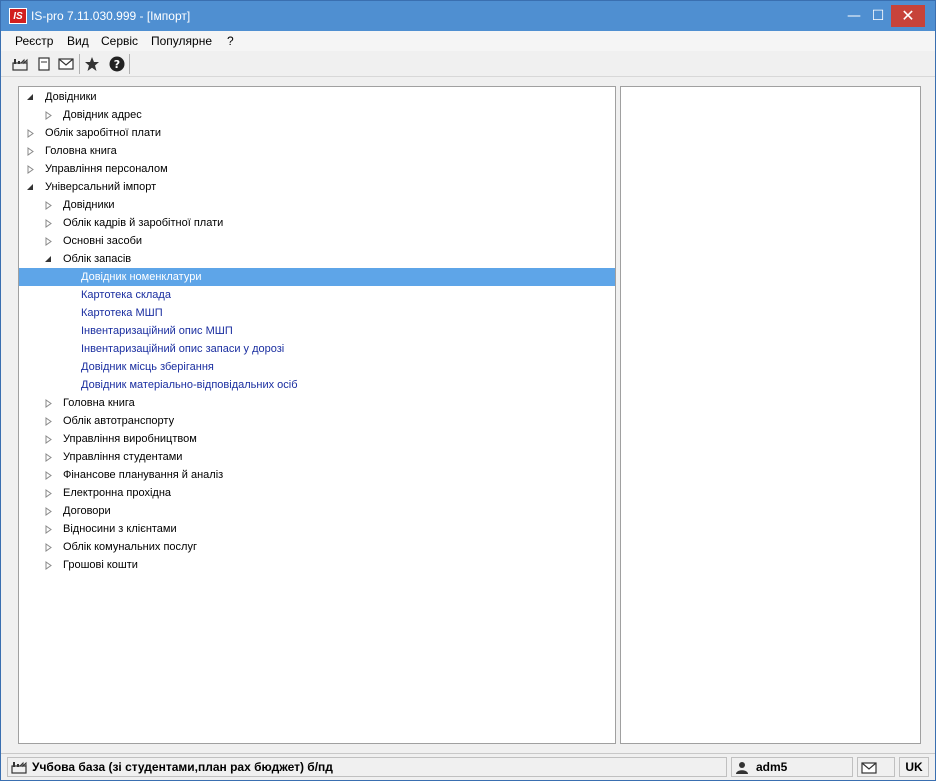 The width and height of the screenshot is (936, 781). I want to click on help-icon: ?, so click(117, 64).